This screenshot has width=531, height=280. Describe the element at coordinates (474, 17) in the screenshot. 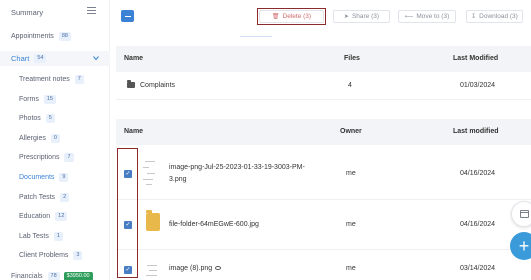

I see `download-icon: ↧` at that location.